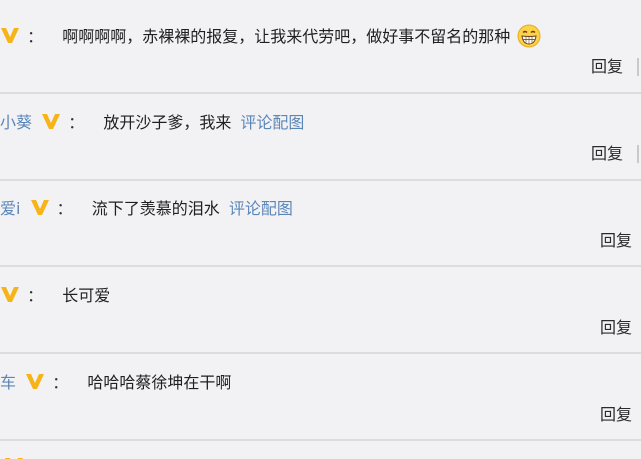 Image resolution: width=641 pixels, height=459 pixels. Describe the element at coordinates (286, 36) in the screenshot. I see `comment-text: 啊啊啊啊，赤裸裸的报复，让我来代劳吧，做好事不留名的那种` at that location.